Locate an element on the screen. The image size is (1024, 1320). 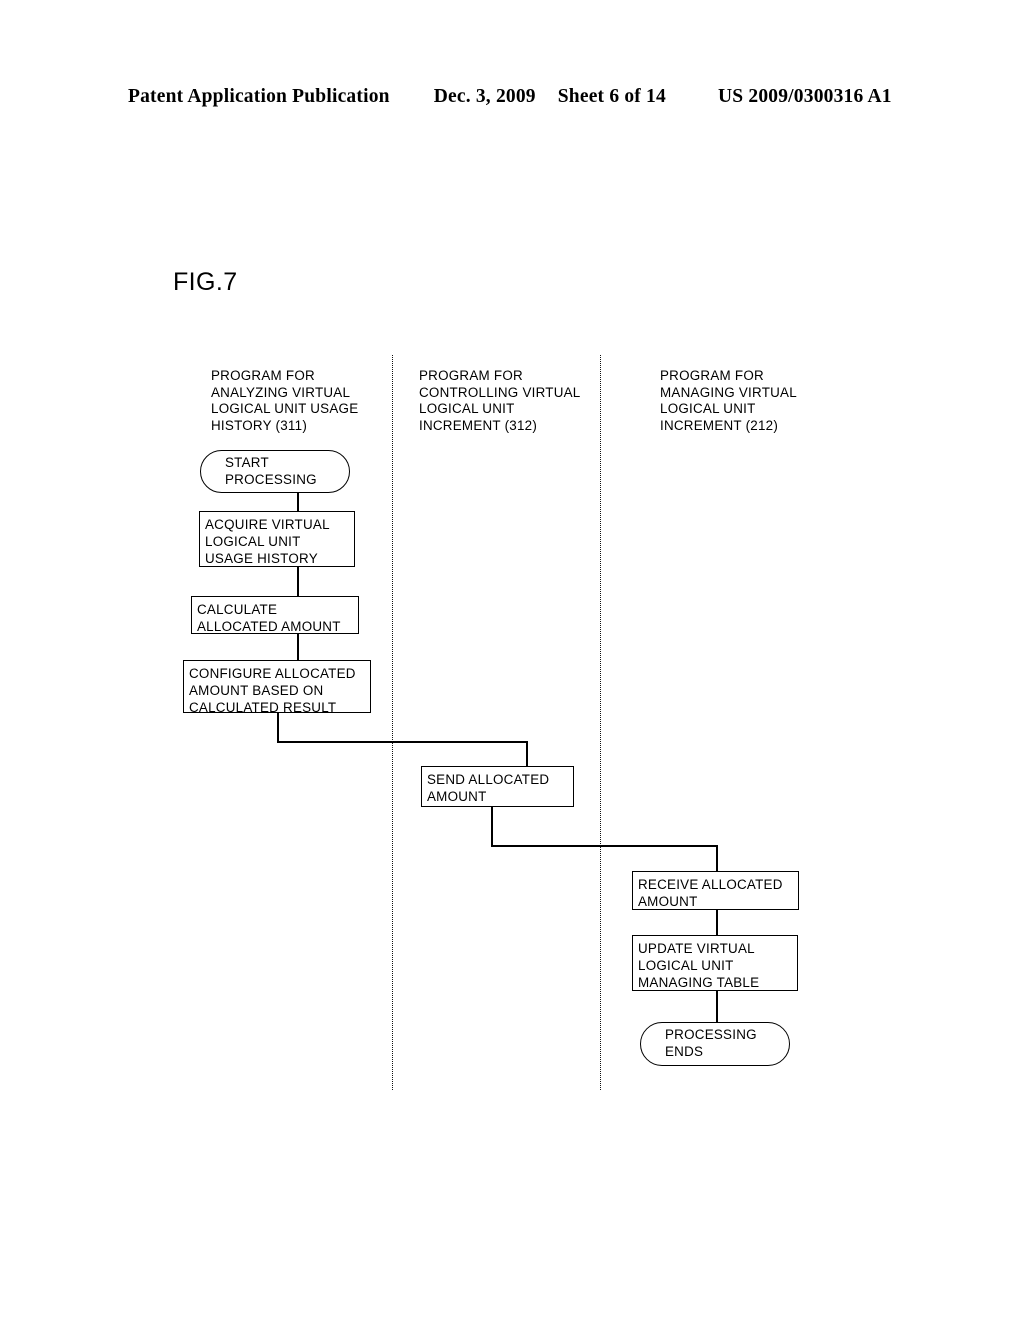
connector-calculate-to-configure is located at coordinates (298, 647).